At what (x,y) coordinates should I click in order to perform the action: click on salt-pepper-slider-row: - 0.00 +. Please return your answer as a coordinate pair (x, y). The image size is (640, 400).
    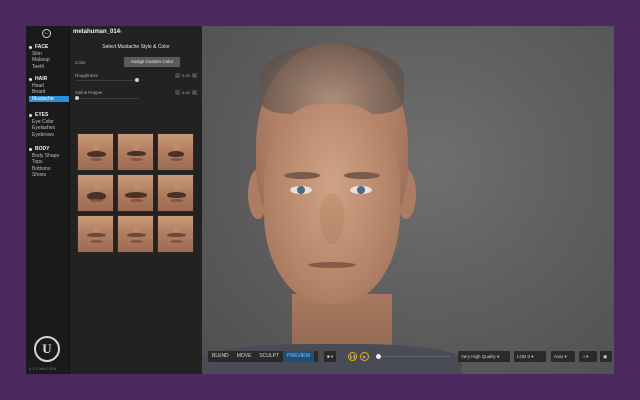
    Looking at the image, I should click on (136, 95).